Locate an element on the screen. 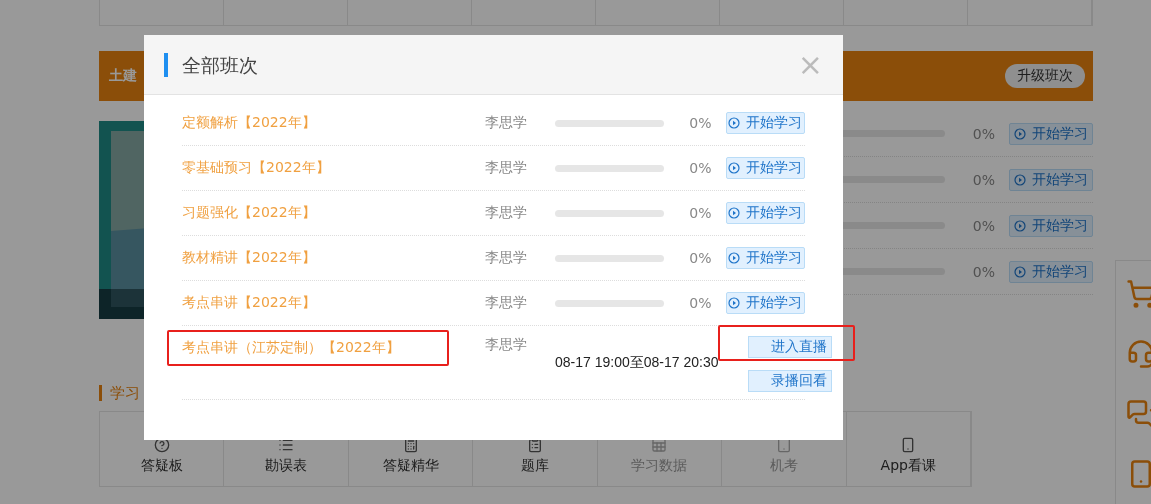 The image size is (1151, 504). class-name: 定额解析【2022年】 is located at coordinates (333, 123).